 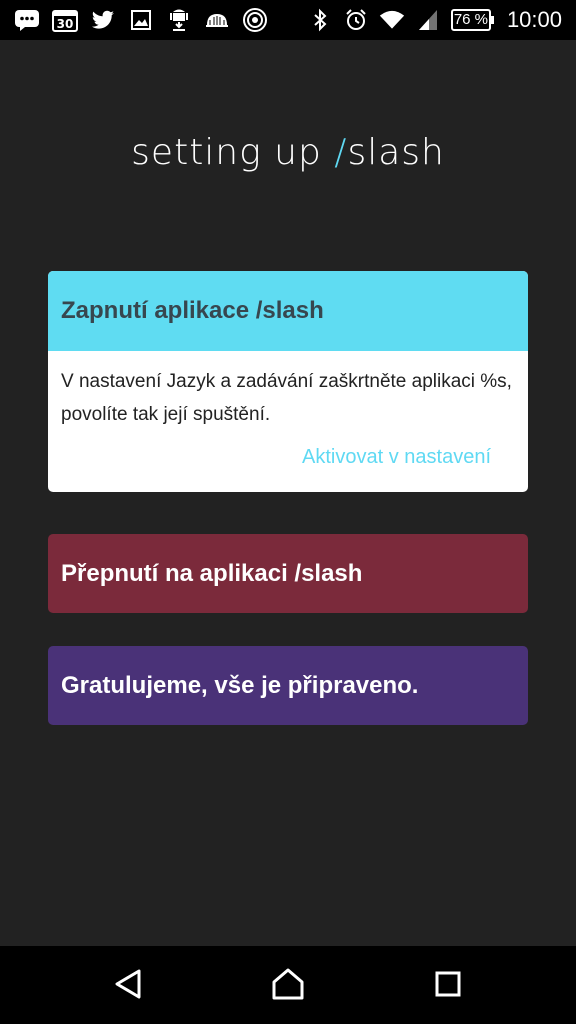 I want to click on back-button, so click(x=128, y=986).